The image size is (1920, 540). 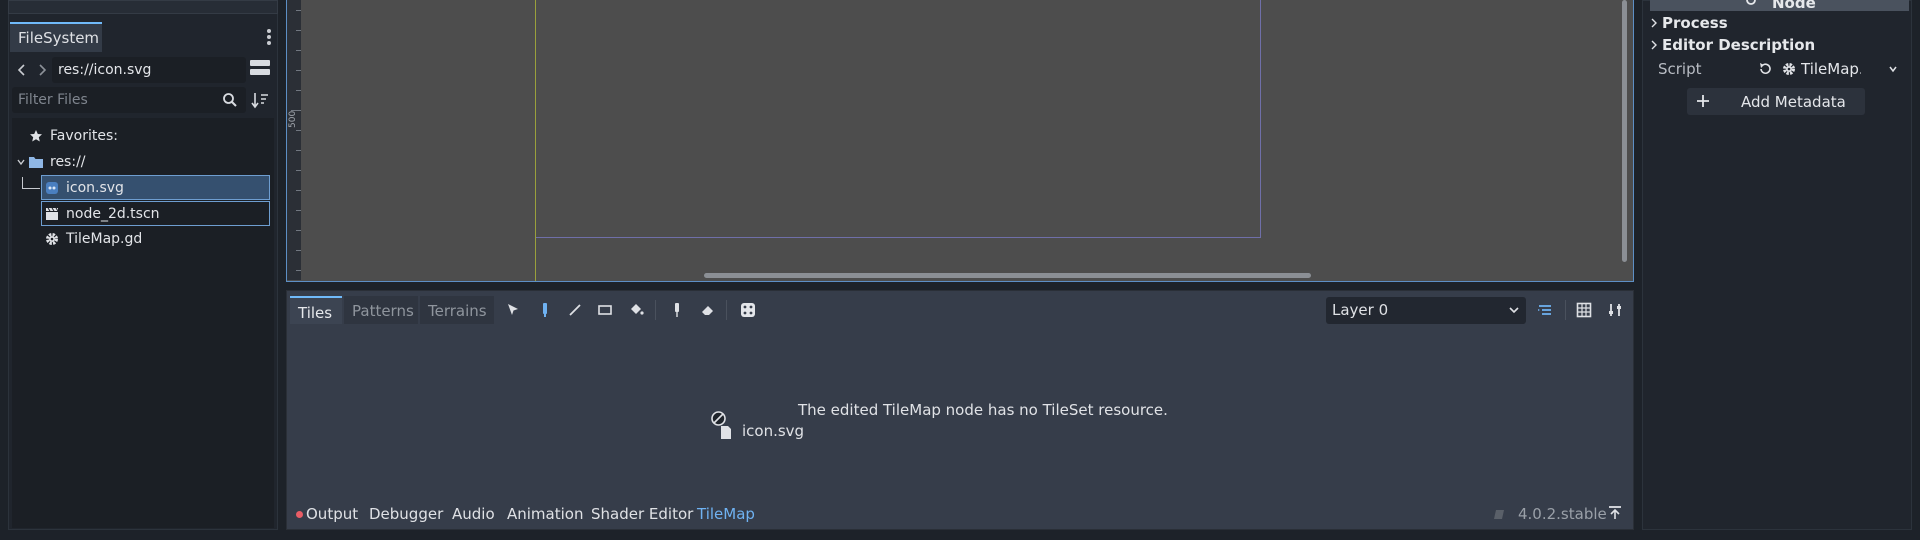 I want to click on back-arrow-icon, so click(x=22, y=70).